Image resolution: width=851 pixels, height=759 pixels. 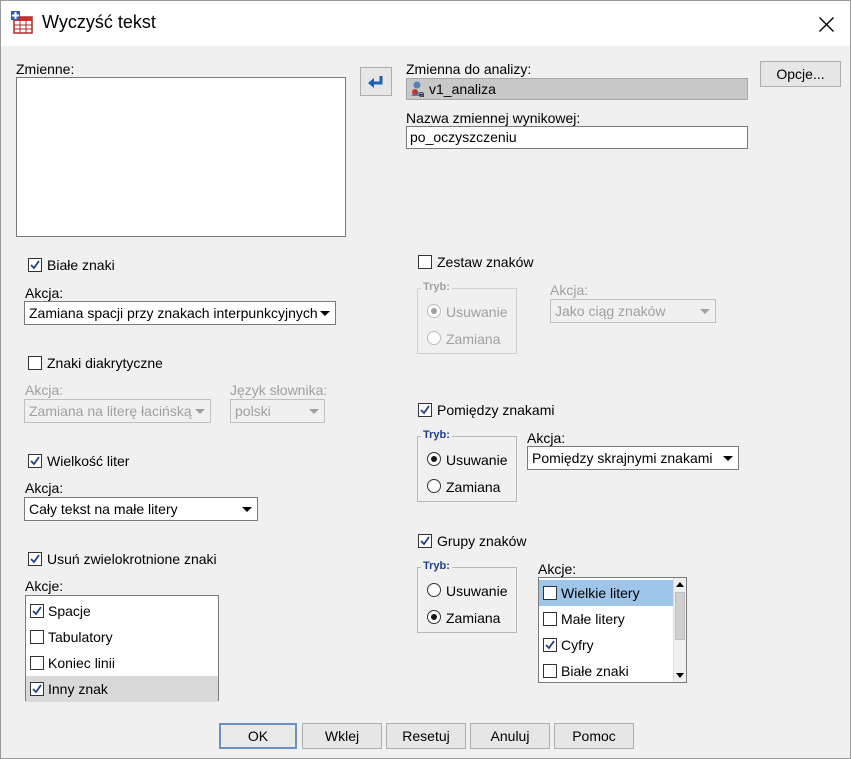 What do you see at coordinates (436, 287) in the screenshot?
I see `charset-mode-legend: Tryb:` at bounding box center [436, 287].